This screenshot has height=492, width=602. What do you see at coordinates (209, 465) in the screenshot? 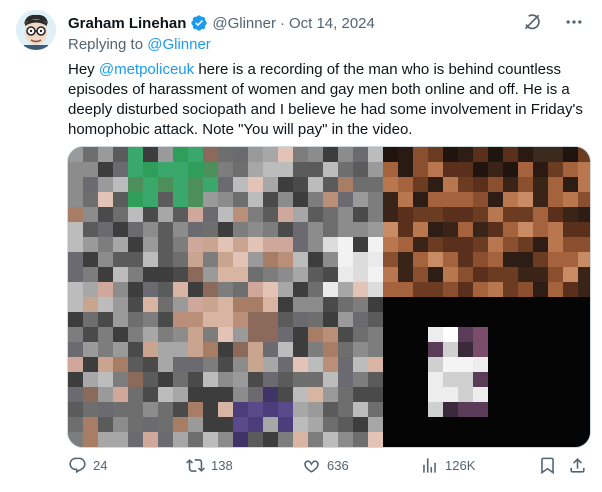
I see `repost-button: 138` at bounding box center [209, 465].